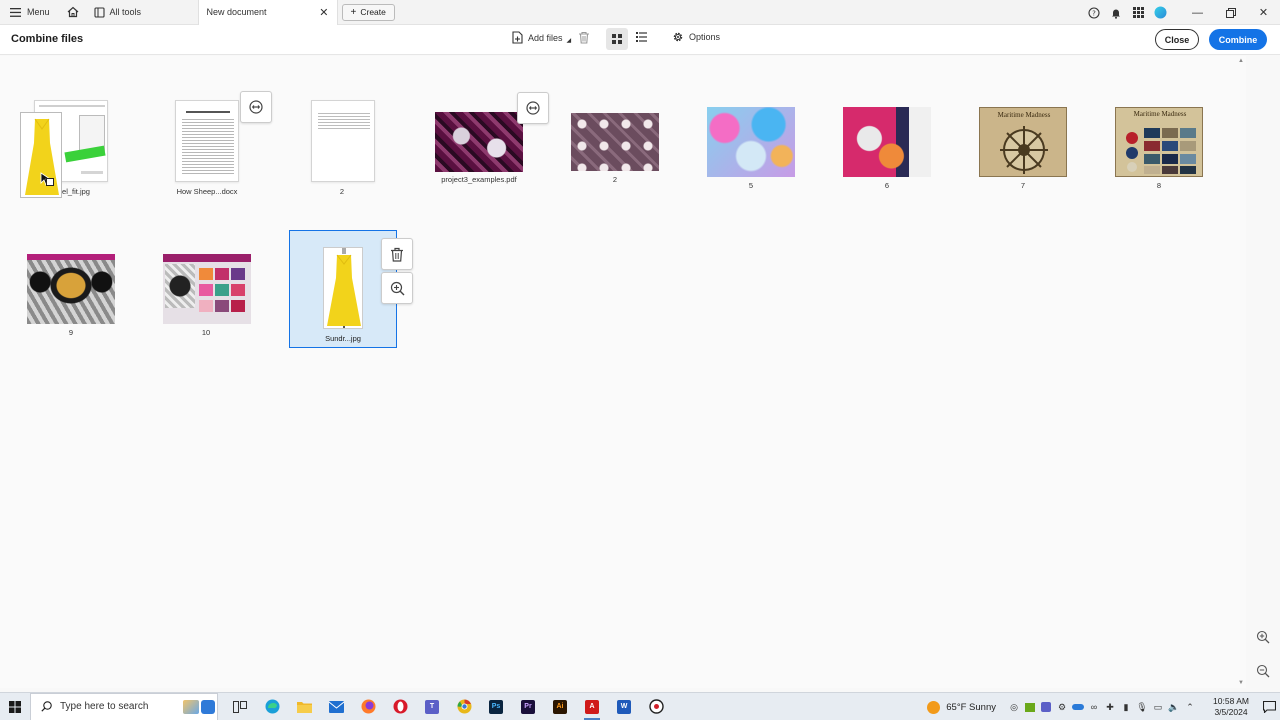 The width and height of the screenshot is (1280, 720). Describe the element at coordinates (656, 706) in the screenshot. I see `screen-recorder-icon` at that location.